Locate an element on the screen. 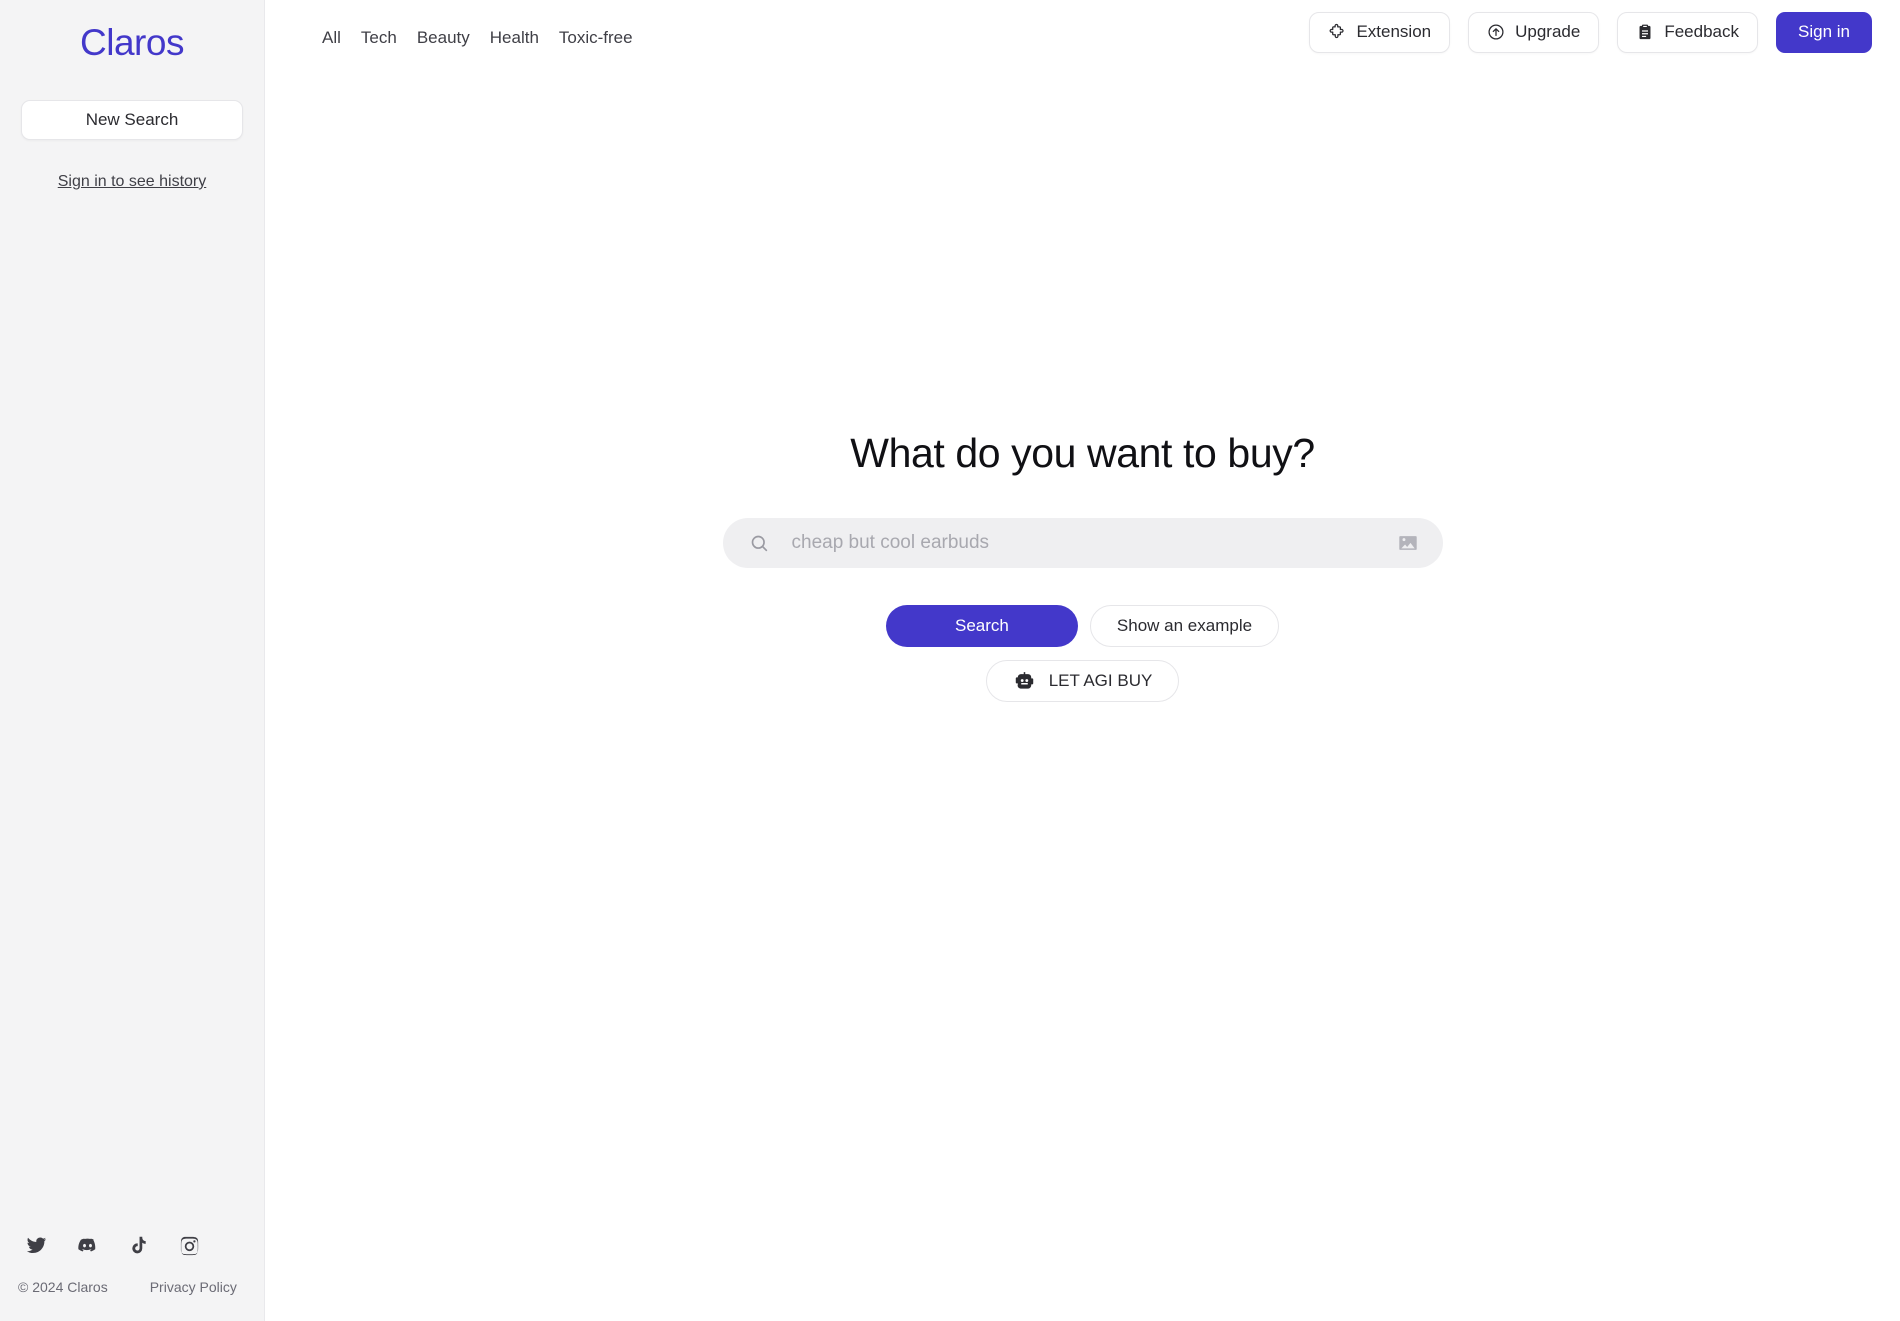 The height and width of the screenshot is (1321, 1900). feedback-button: Feedback is located at coordinates (1688, 32).